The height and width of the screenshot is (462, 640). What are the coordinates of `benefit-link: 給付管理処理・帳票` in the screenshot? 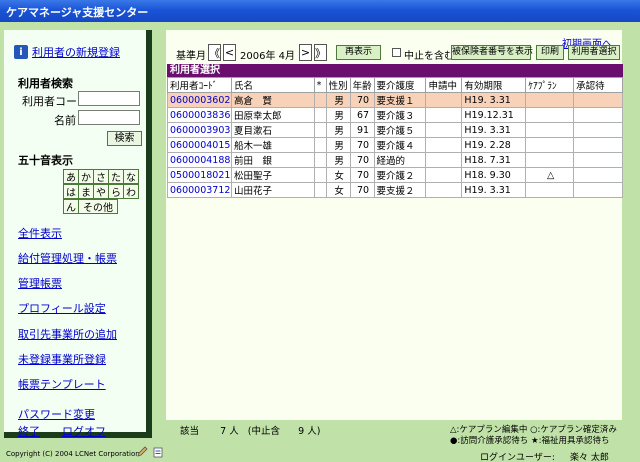 It's located at (67, 258).